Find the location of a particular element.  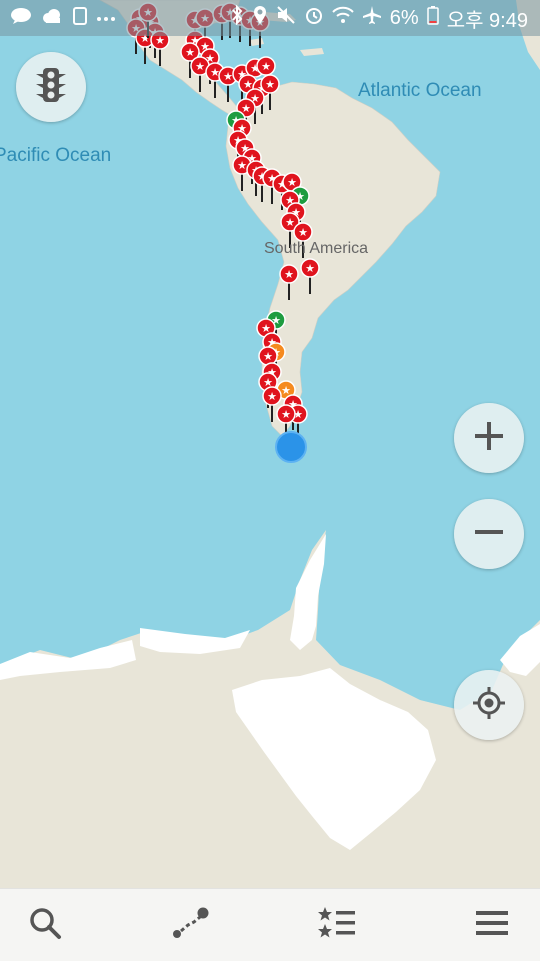

route-icon is located at coordinates (190, 925).